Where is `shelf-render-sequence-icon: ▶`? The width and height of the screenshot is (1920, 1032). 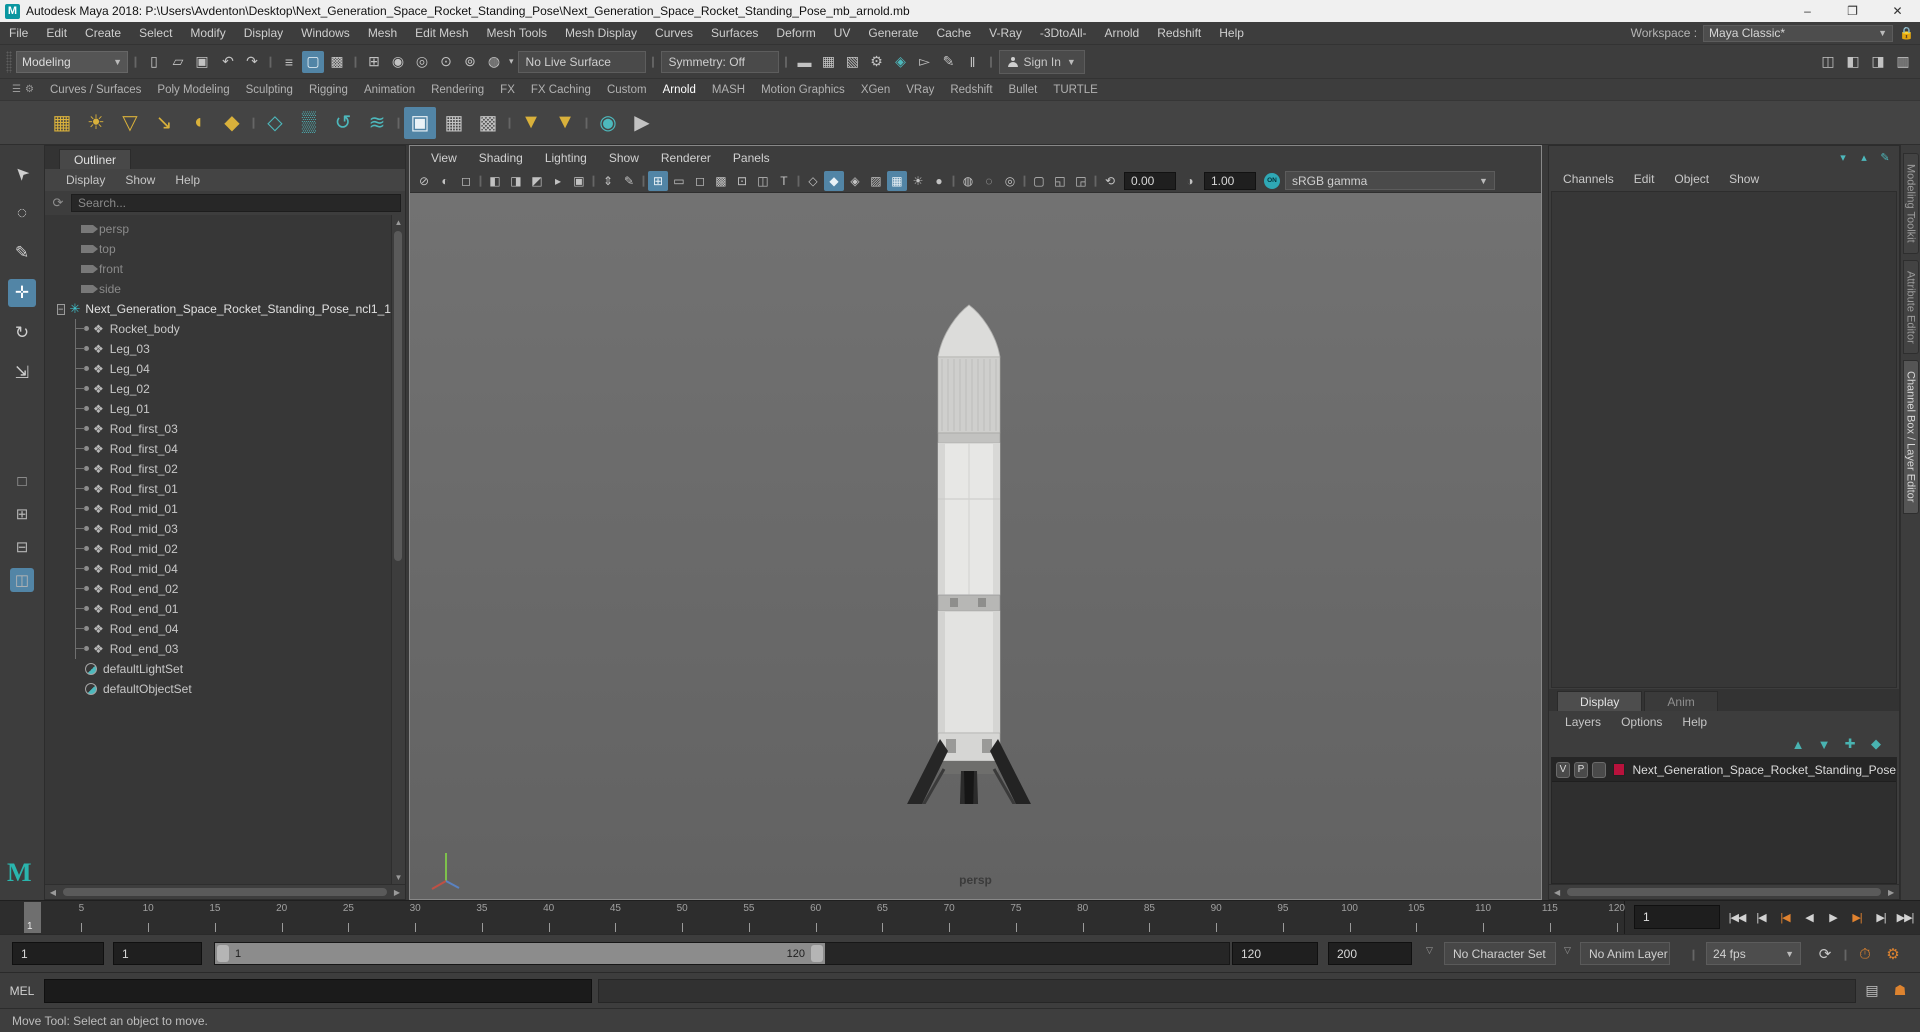 shelf-render-sequence-icon: ▶ is located at coordinates (642, 123).